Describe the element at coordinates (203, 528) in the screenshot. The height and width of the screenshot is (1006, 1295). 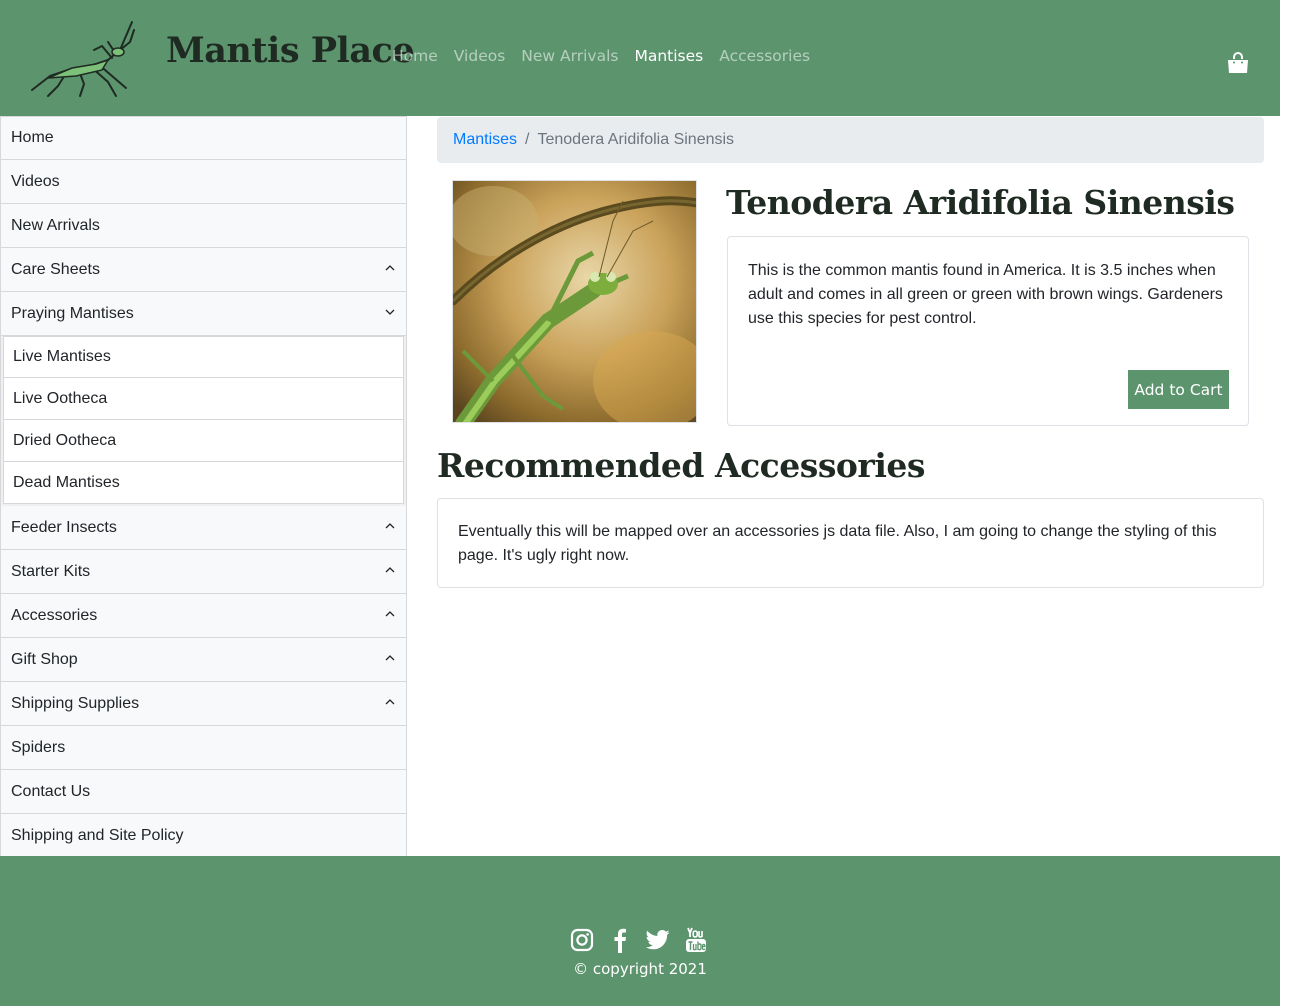
I see `sidebar-item-feeder-insects: Feeder Insects` at that location.